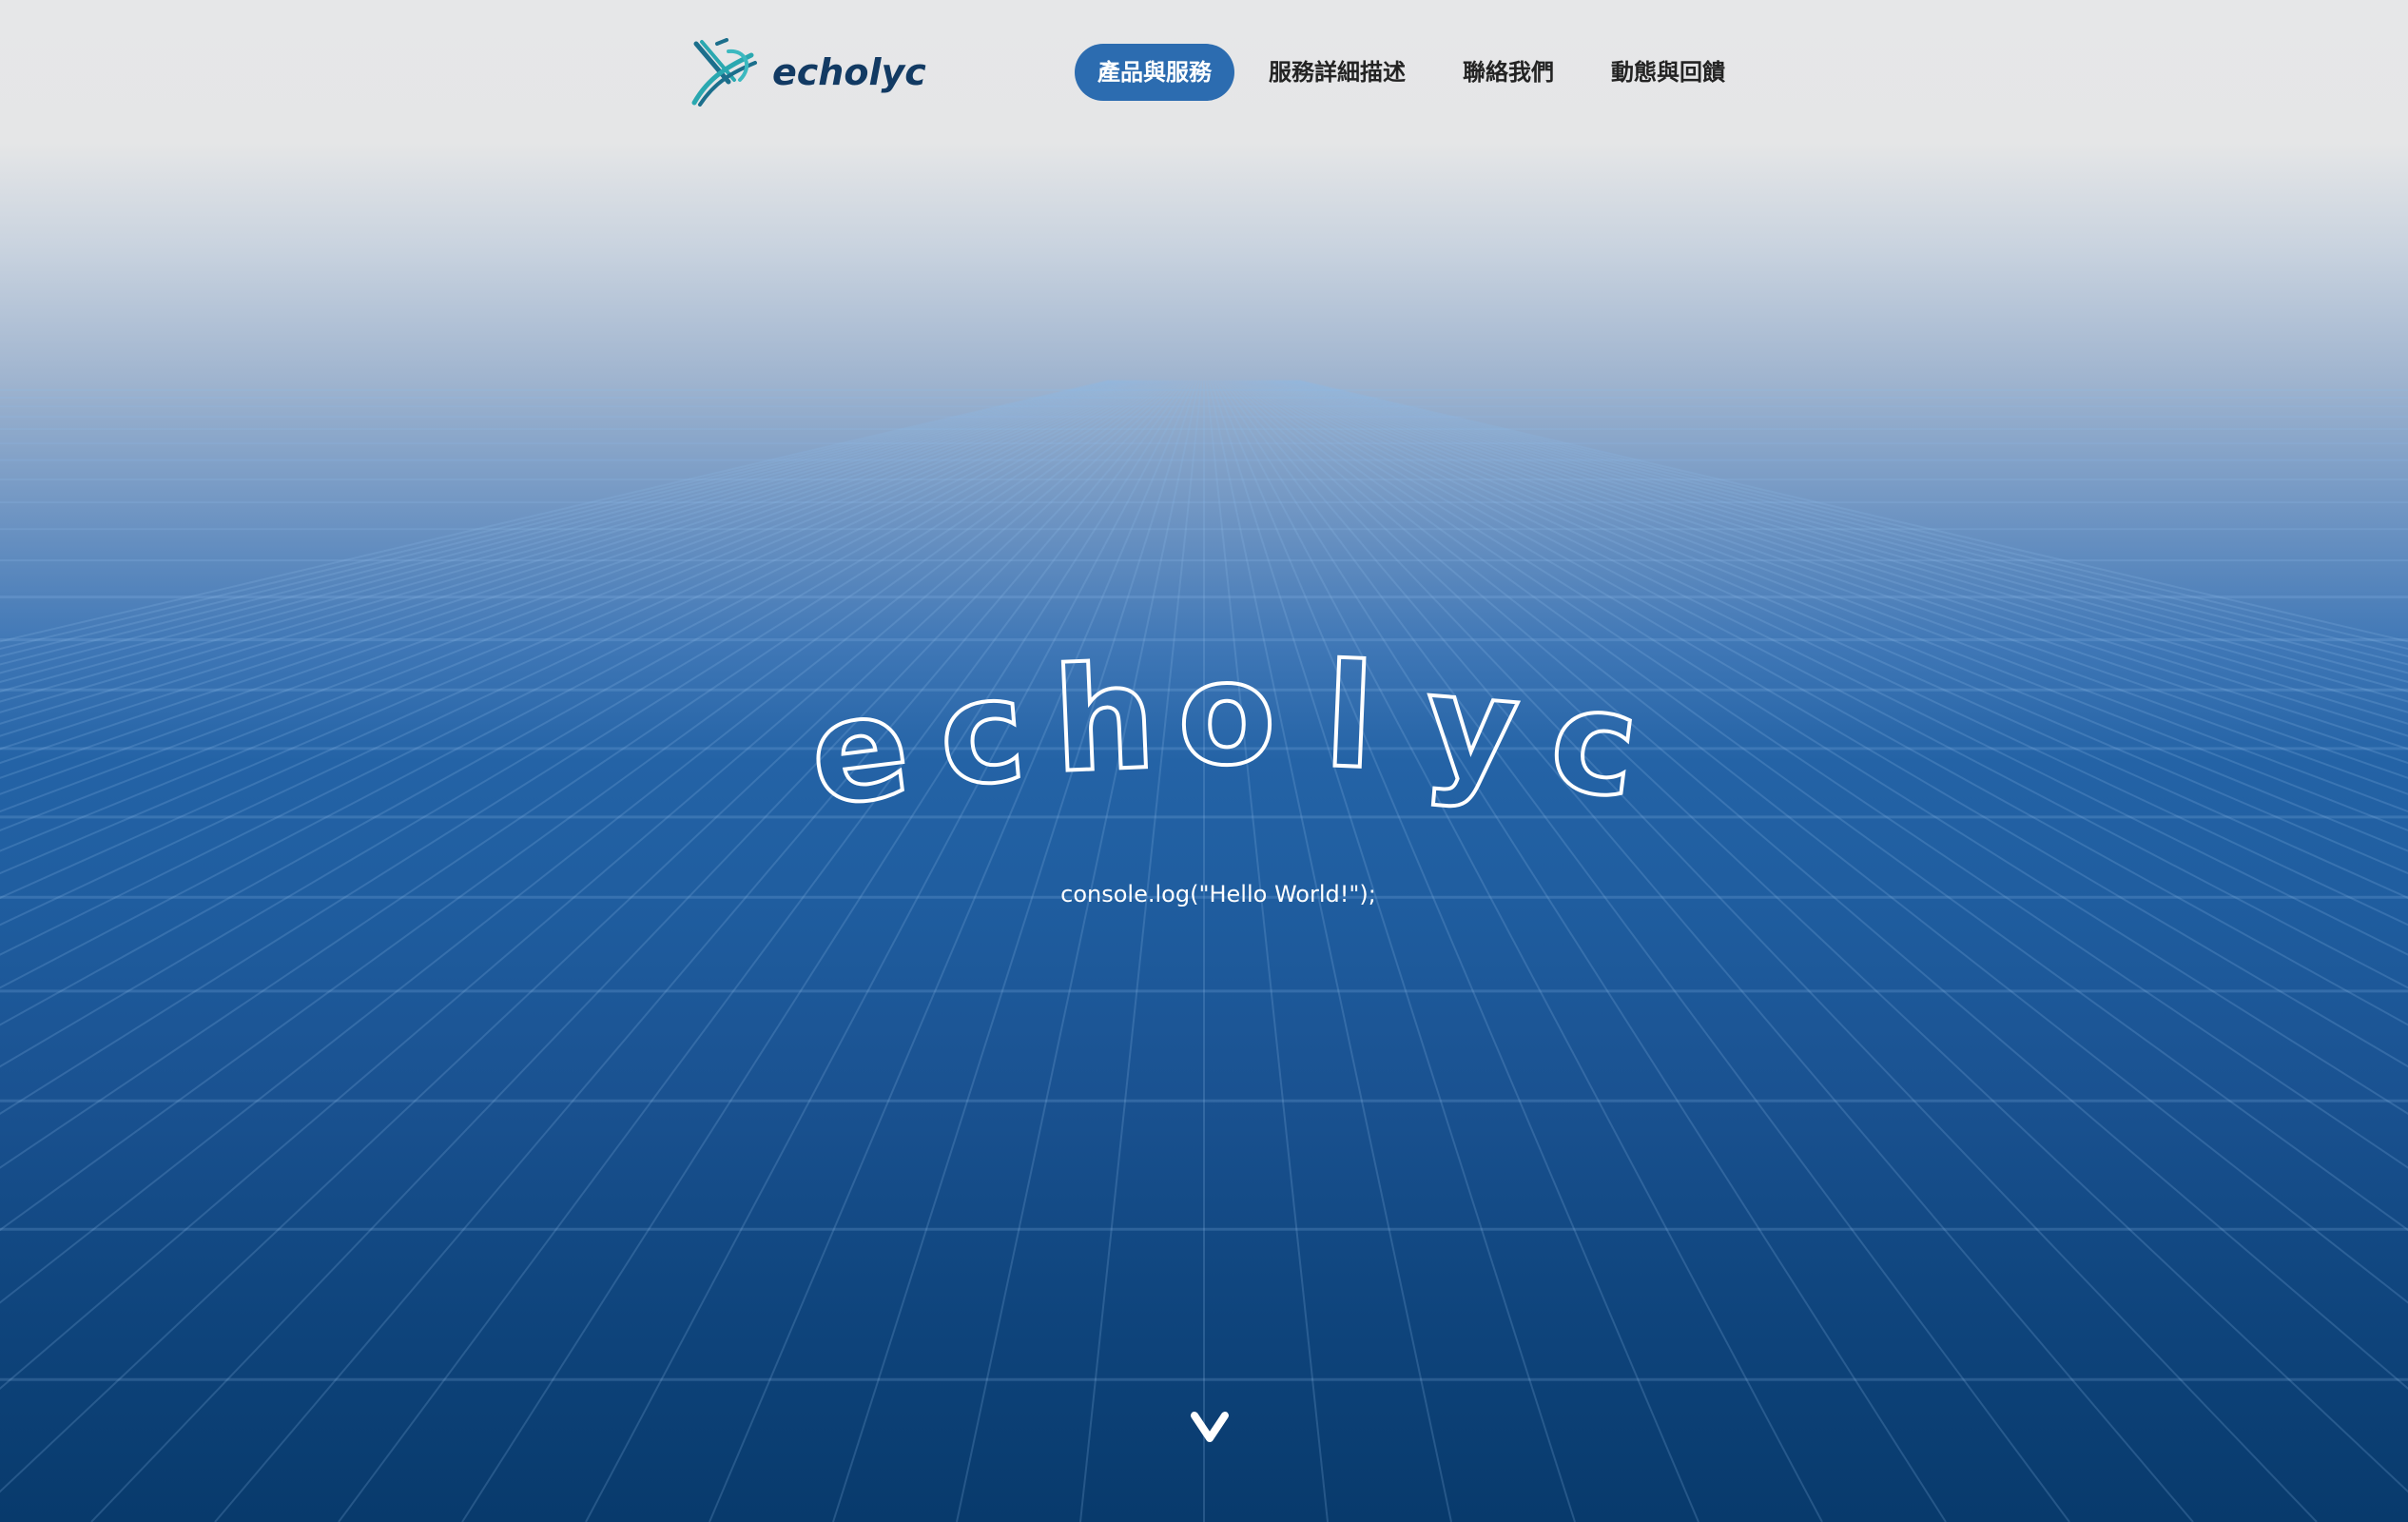 Image resolution: width=2408 pixels, height=1522 pixels. Describe the element at coordinates (1154, 72) in the screenshot. I see `nav-item-products-services: 產品與服務` at that location.